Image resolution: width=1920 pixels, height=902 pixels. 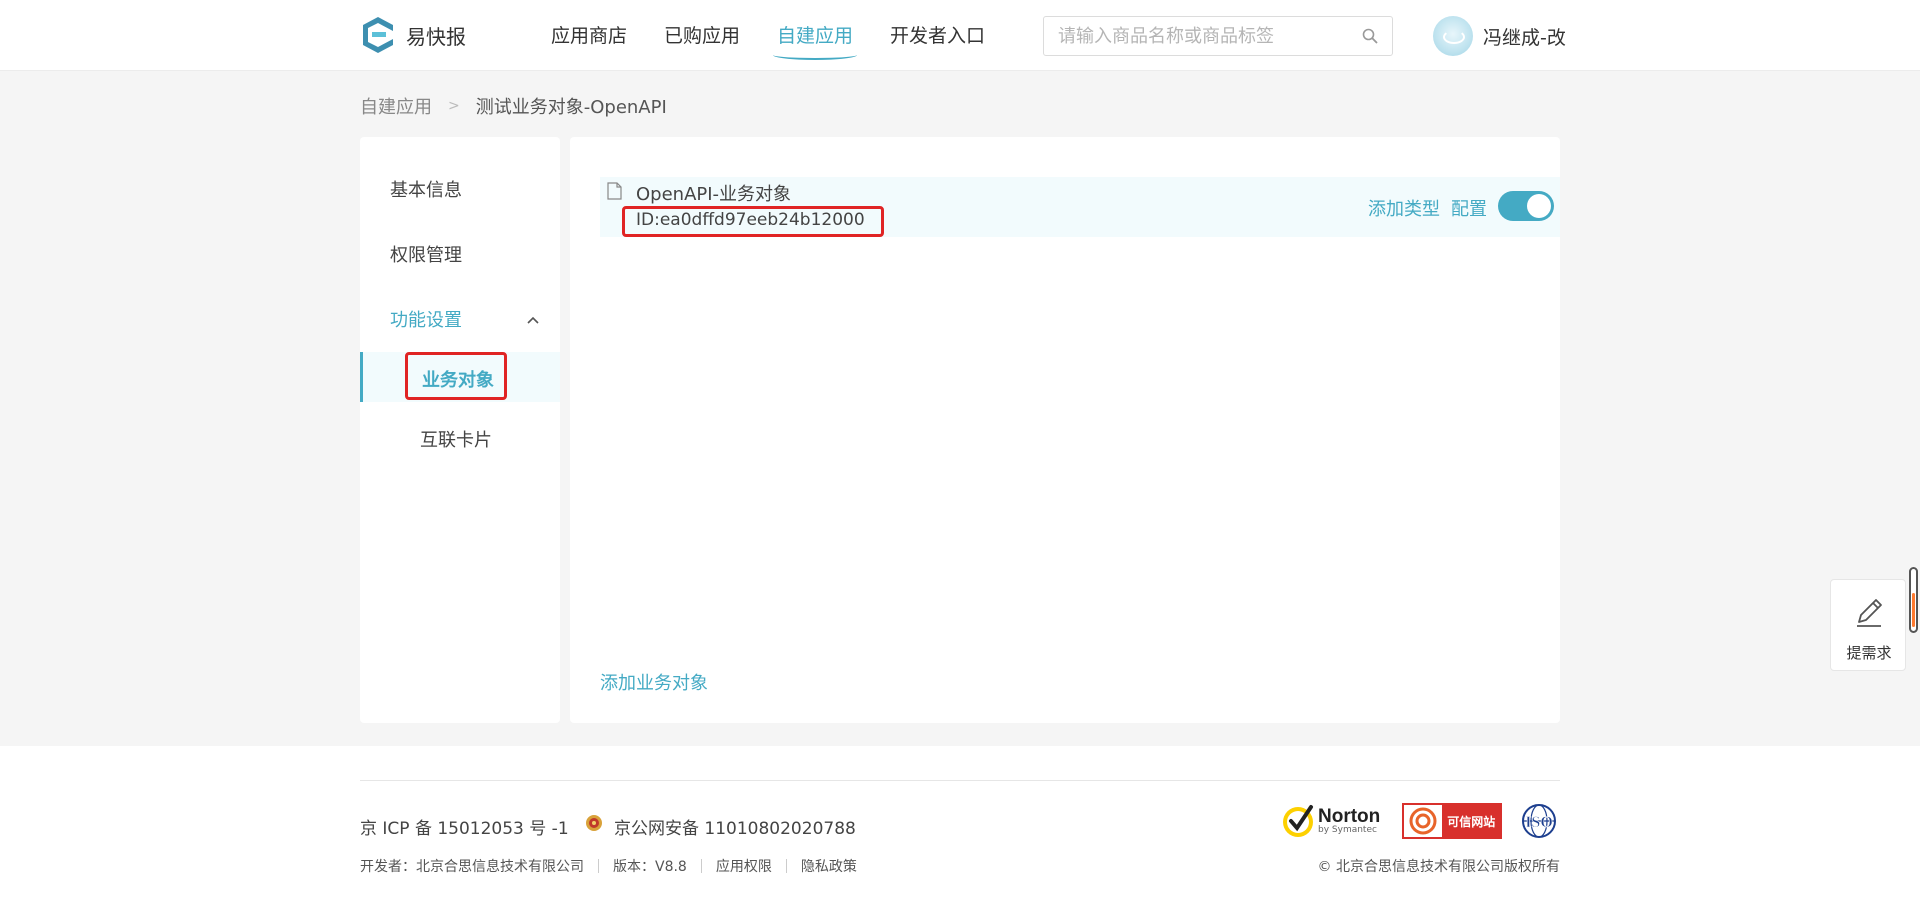 I want to click on highlight-box-object-id, so click(x=753, y=221).